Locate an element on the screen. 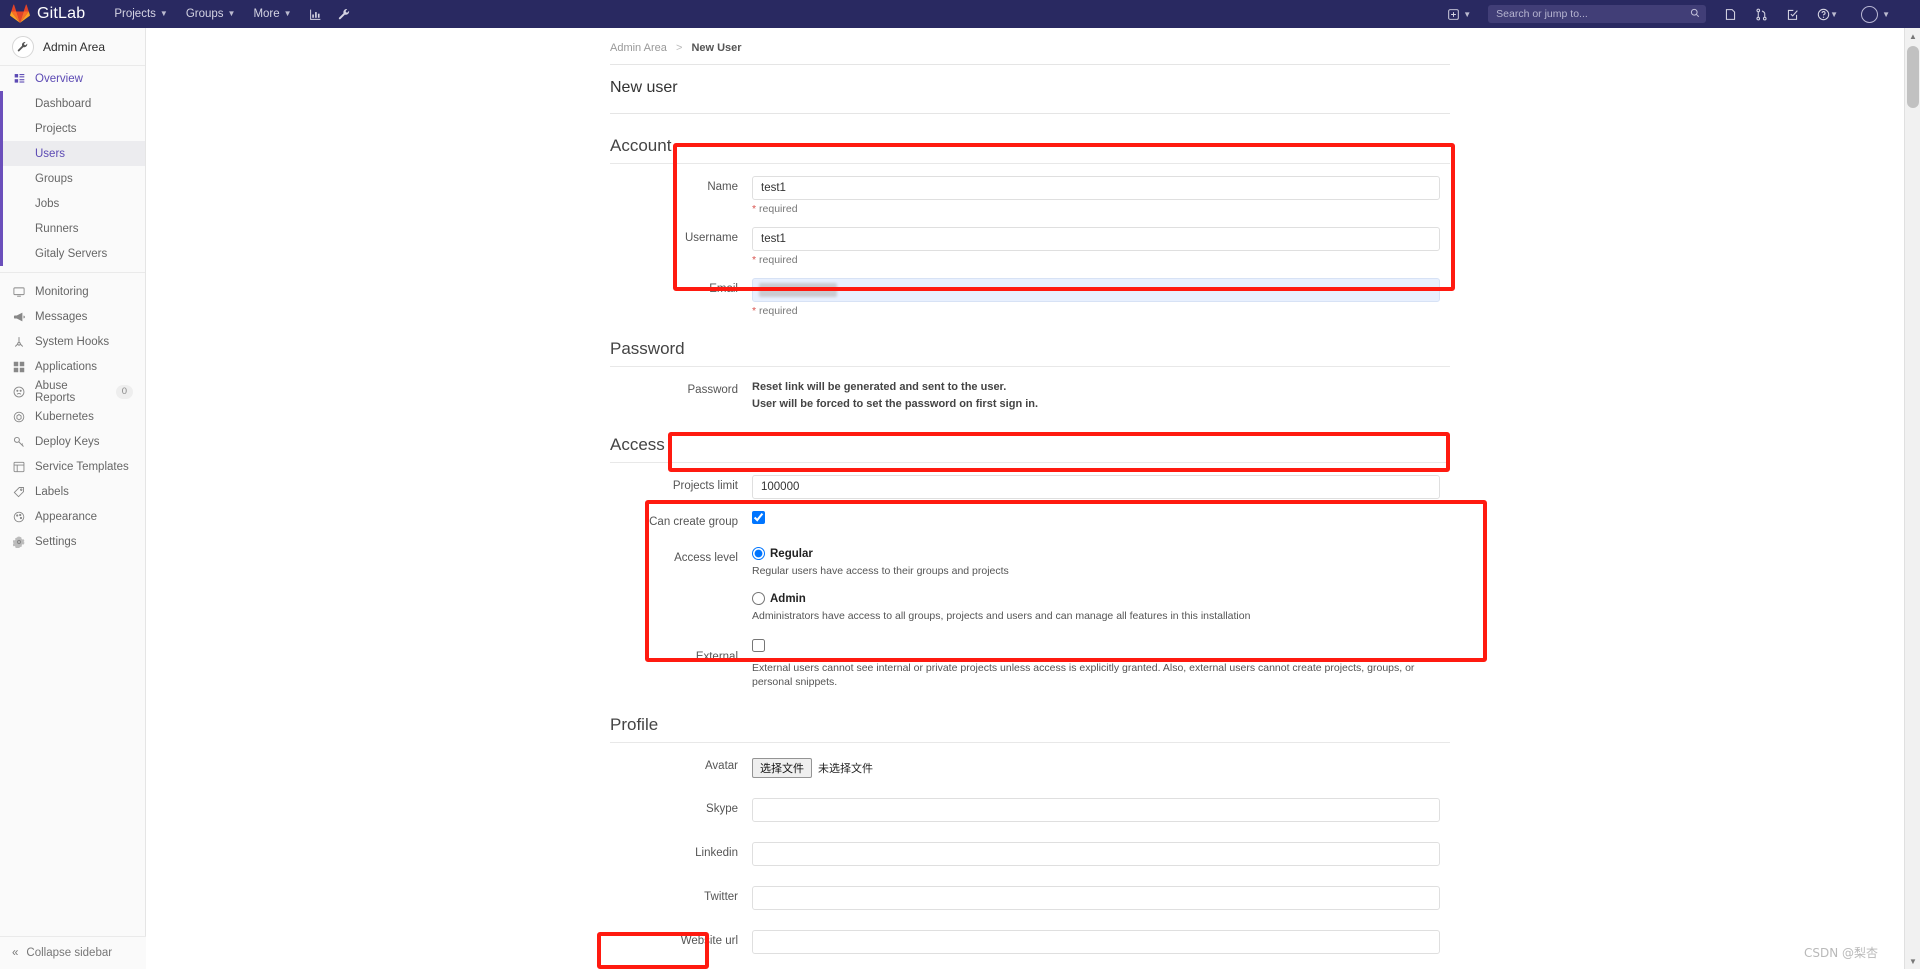  nav-groups-label: Groups is located at coordinates (204, 14).